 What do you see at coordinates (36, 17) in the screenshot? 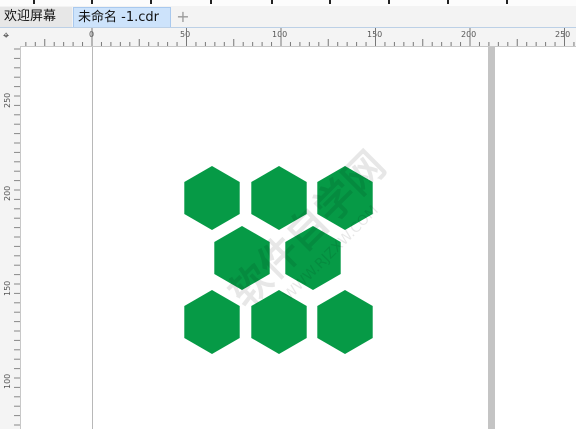
I see `tab-welcome-screen: 欢迎屏幕` at bounding box center [36, 17].